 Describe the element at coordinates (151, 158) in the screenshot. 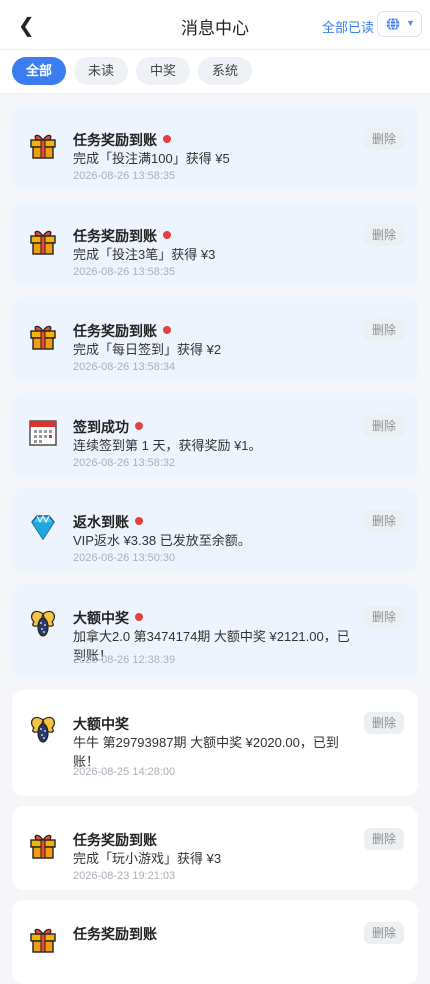

I see `message-body: 完成「投注满100」获得 ¥5` at that location.